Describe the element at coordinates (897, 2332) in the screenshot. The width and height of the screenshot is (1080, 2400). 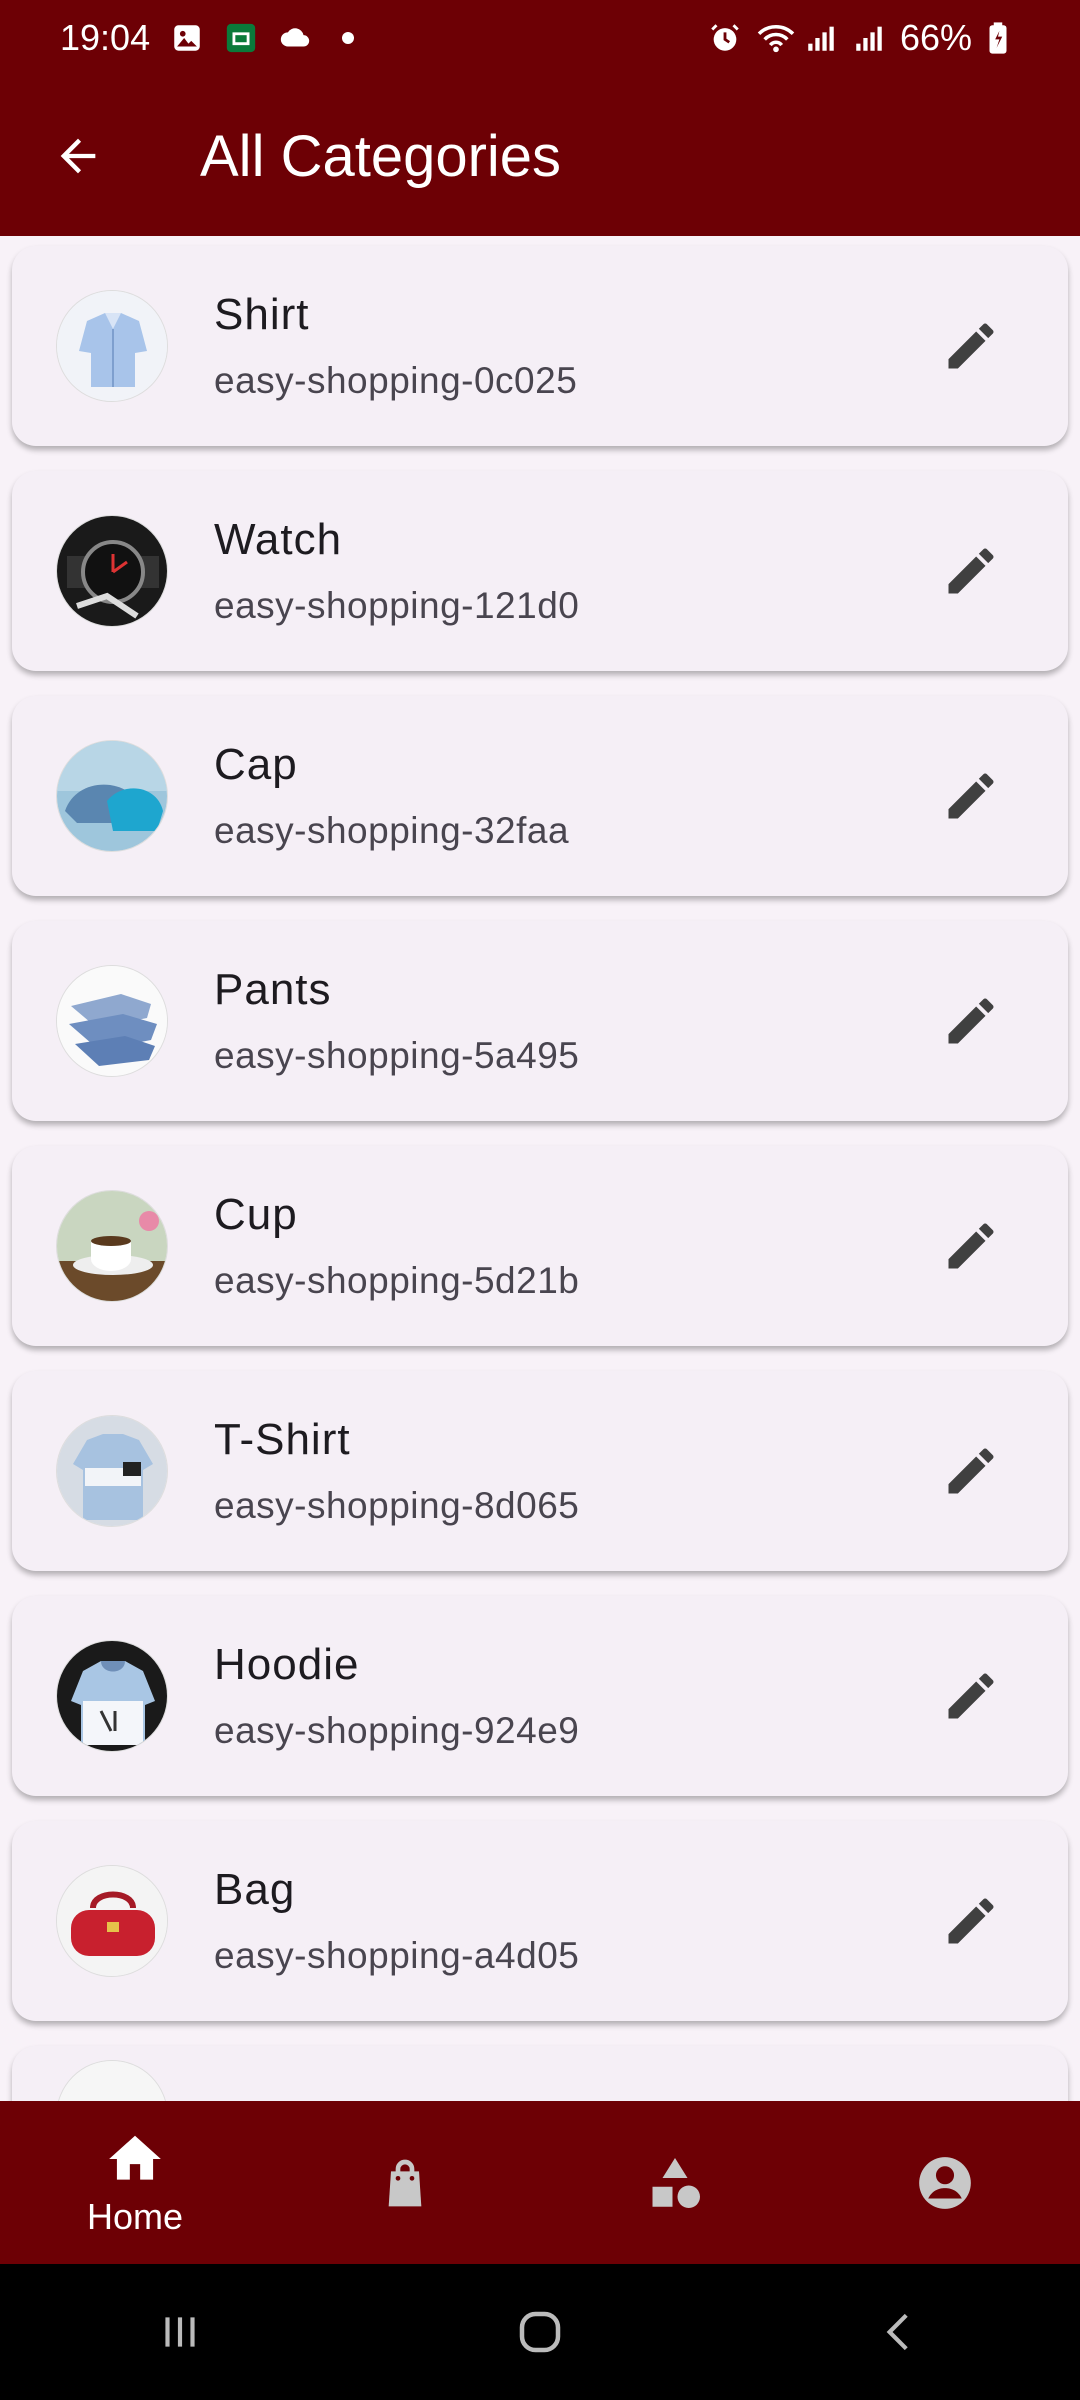
I see `chevron-left-icon` at that location.